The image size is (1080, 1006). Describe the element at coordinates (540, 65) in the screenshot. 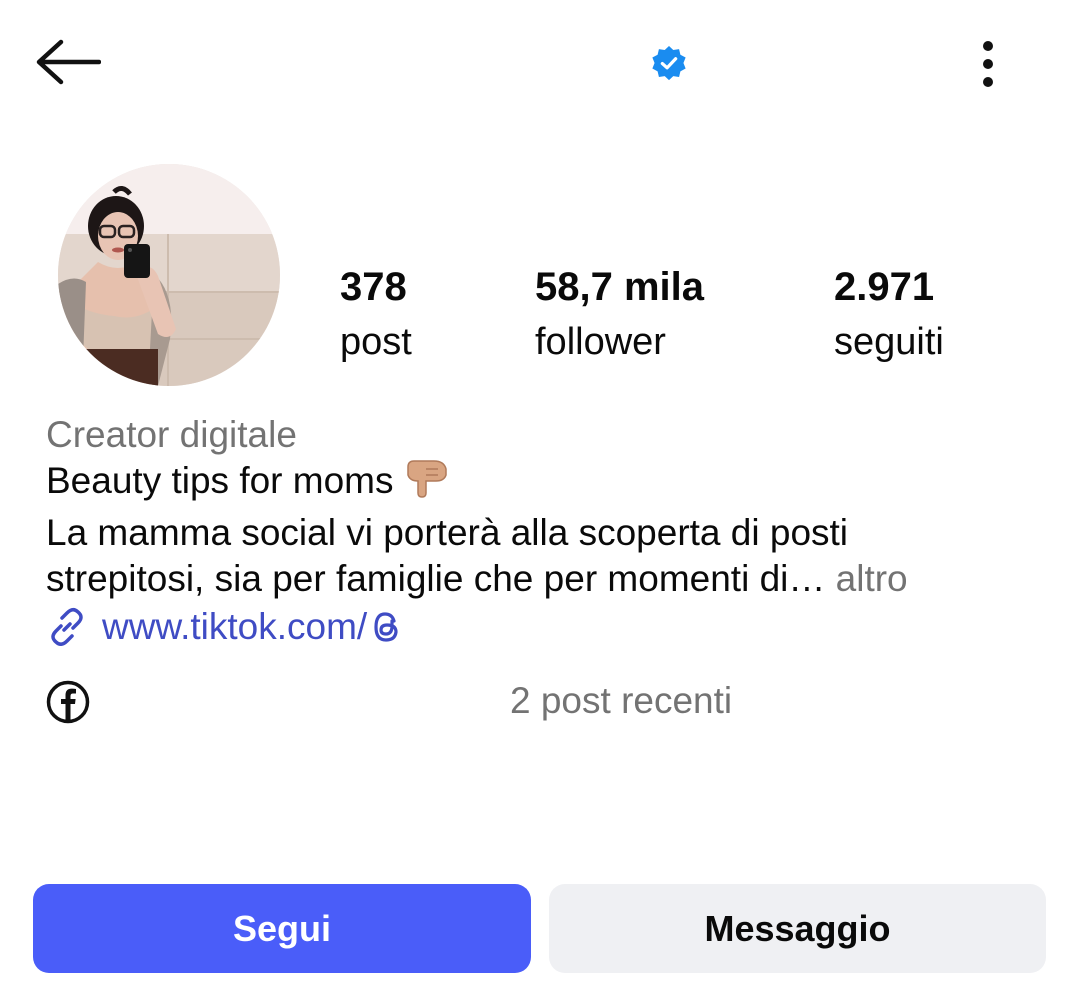

I see `profile-header` at that location.